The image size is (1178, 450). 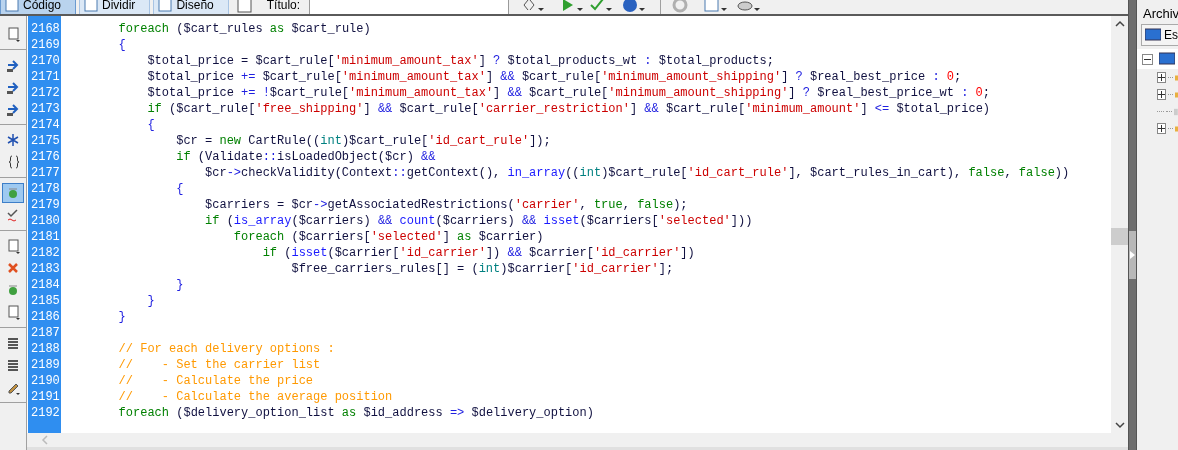 I want to click on line-number: 2191, so click(x=45, y=397).